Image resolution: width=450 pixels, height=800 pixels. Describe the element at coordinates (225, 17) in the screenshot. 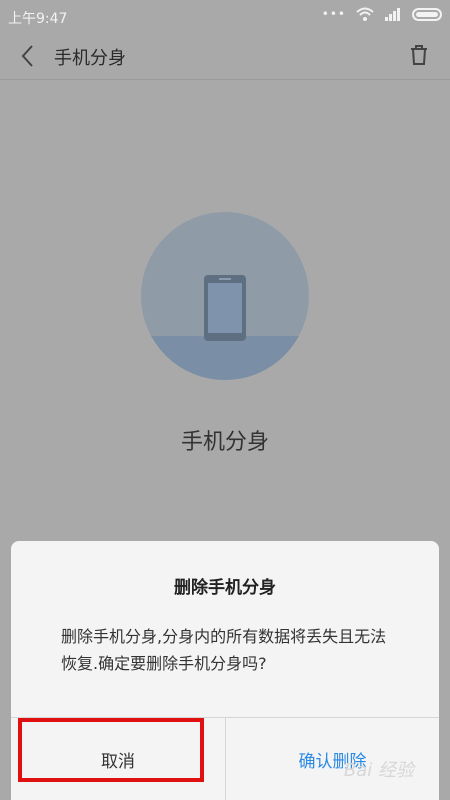

I see `status-bar: 上午9:47 •••` at that location.